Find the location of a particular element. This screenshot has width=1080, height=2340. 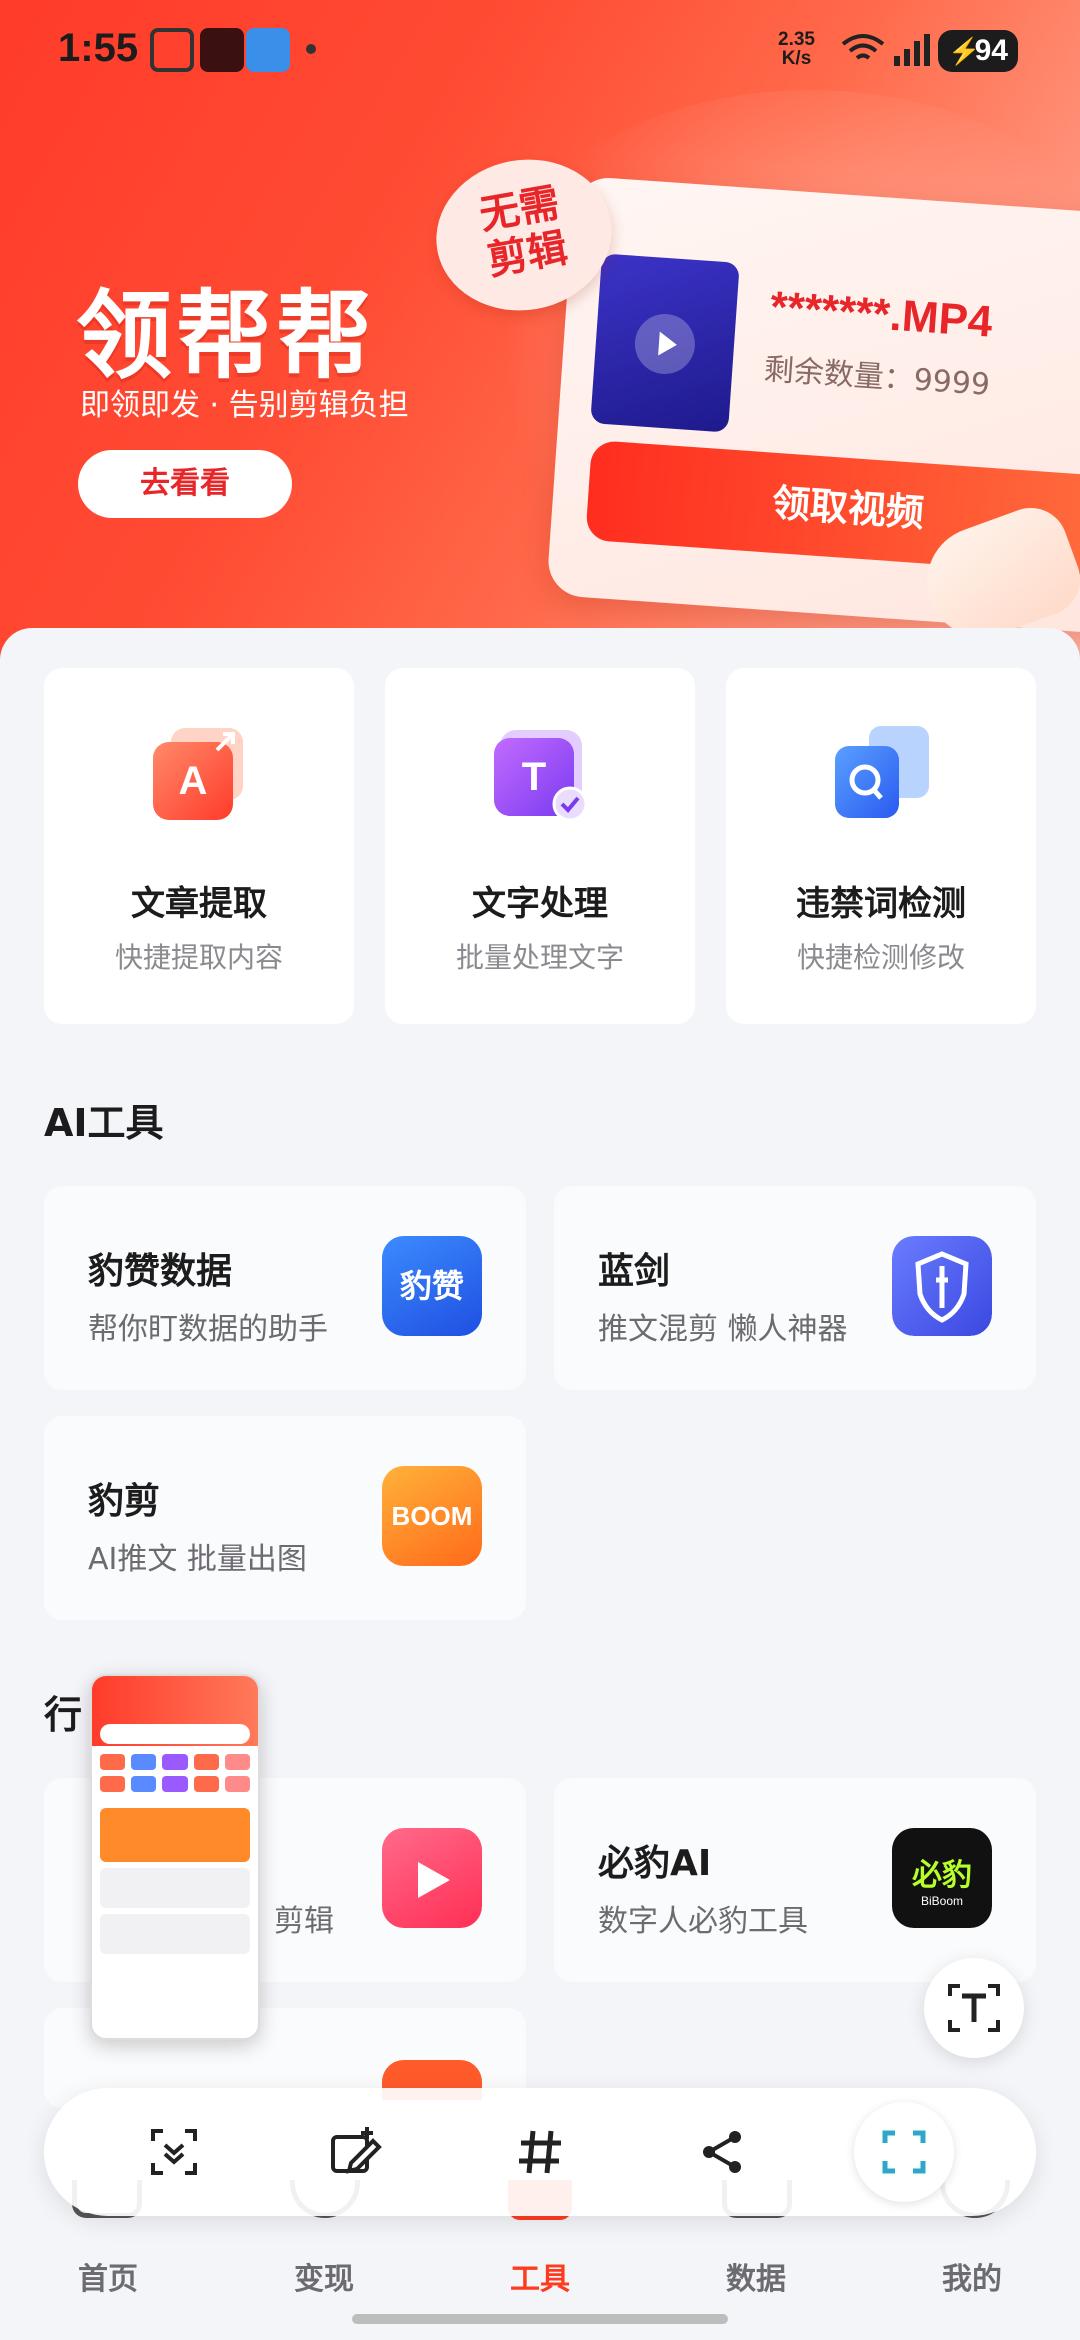

text-scan-icon is located at coordinates (974, 2008).